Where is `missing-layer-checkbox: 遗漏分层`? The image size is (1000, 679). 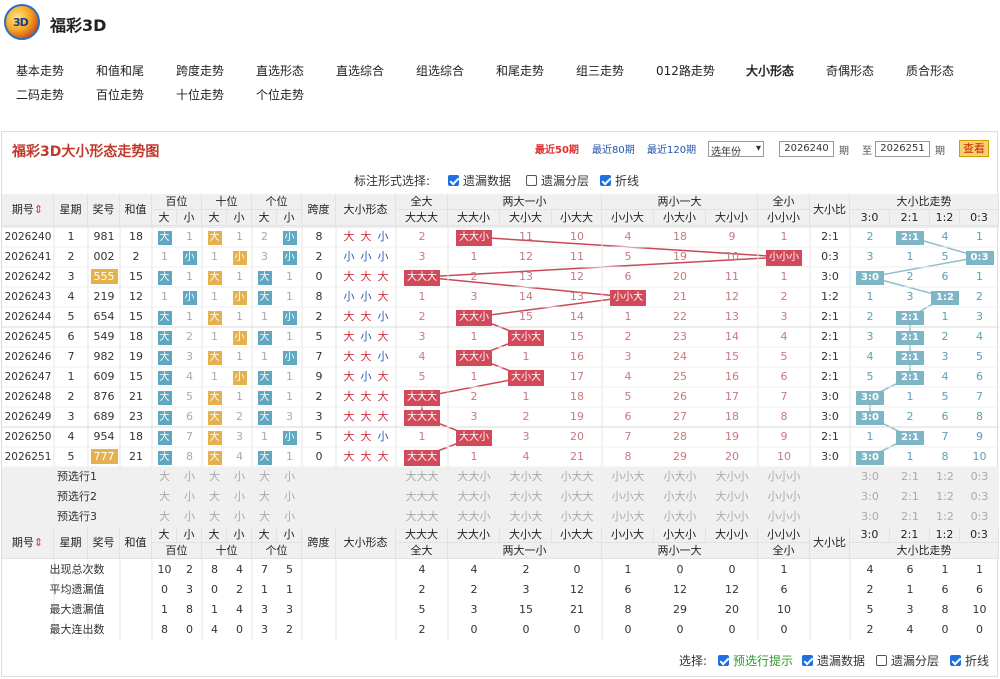
missing-layer-checkbox: 遗漏分层 is located at coordinates (557, 180).